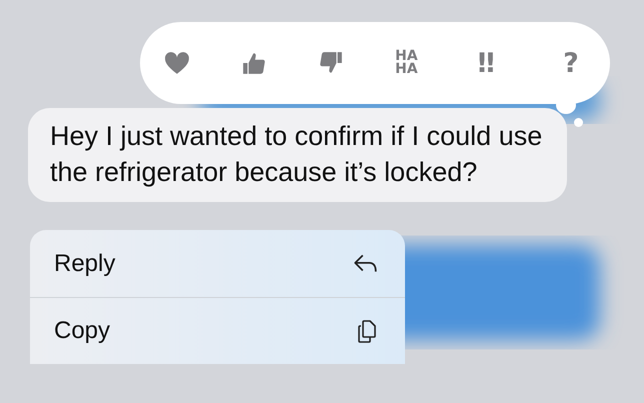  I want to click on message-text: Hey I just wanted to confirm if I could use the refrigerator because it’s locked?, so click(297, 154).